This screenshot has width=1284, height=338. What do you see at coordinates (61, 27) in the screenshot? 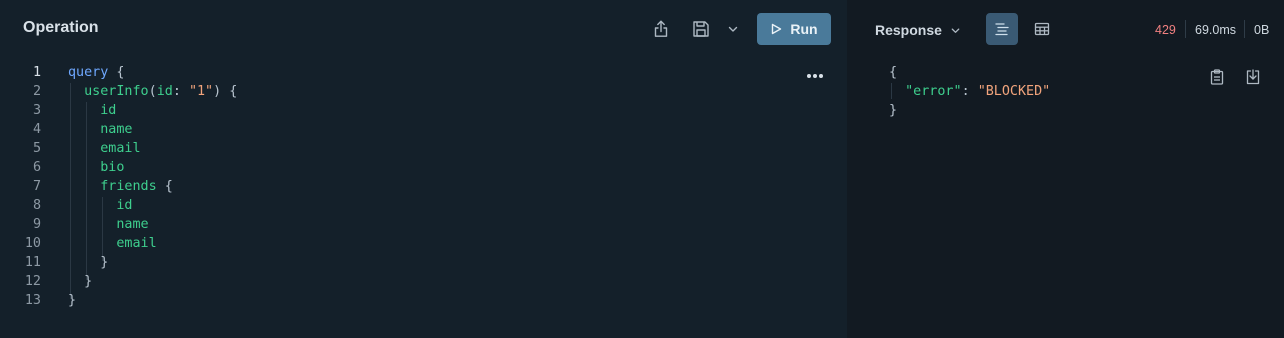
I see `operation-title: Operation` at bounding box center [61, 27].